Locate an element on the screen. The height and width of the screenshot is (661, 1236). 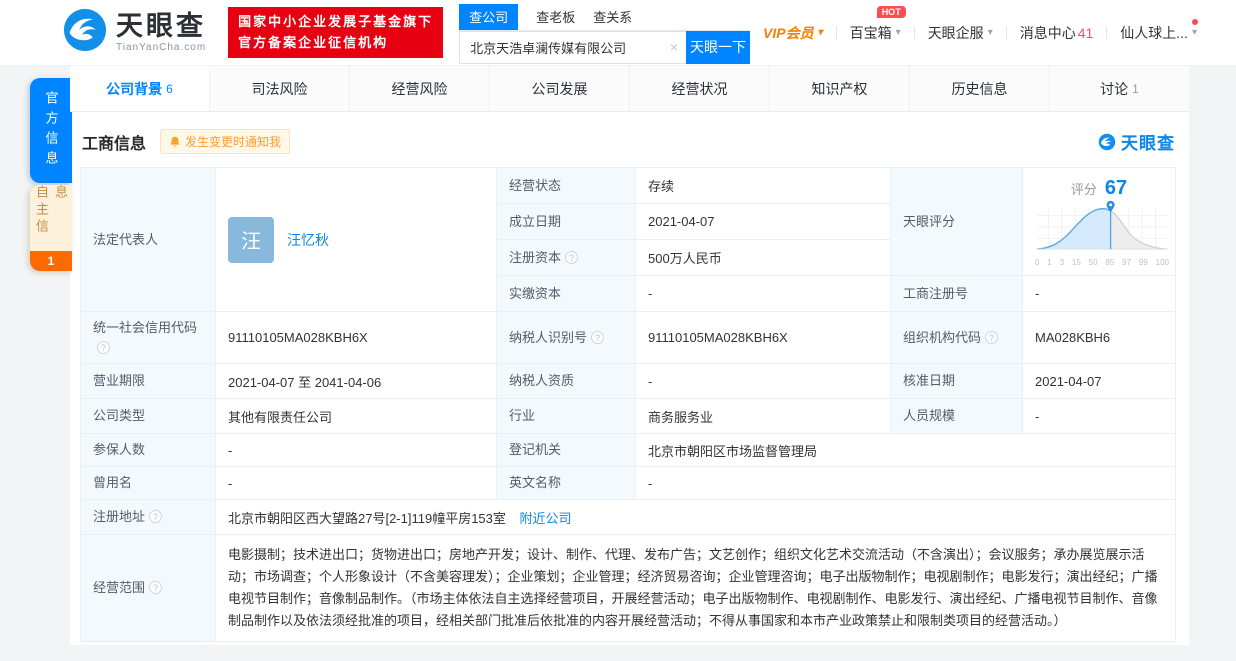
field-value-paid-capital: - is located at coordinates (650, 293).